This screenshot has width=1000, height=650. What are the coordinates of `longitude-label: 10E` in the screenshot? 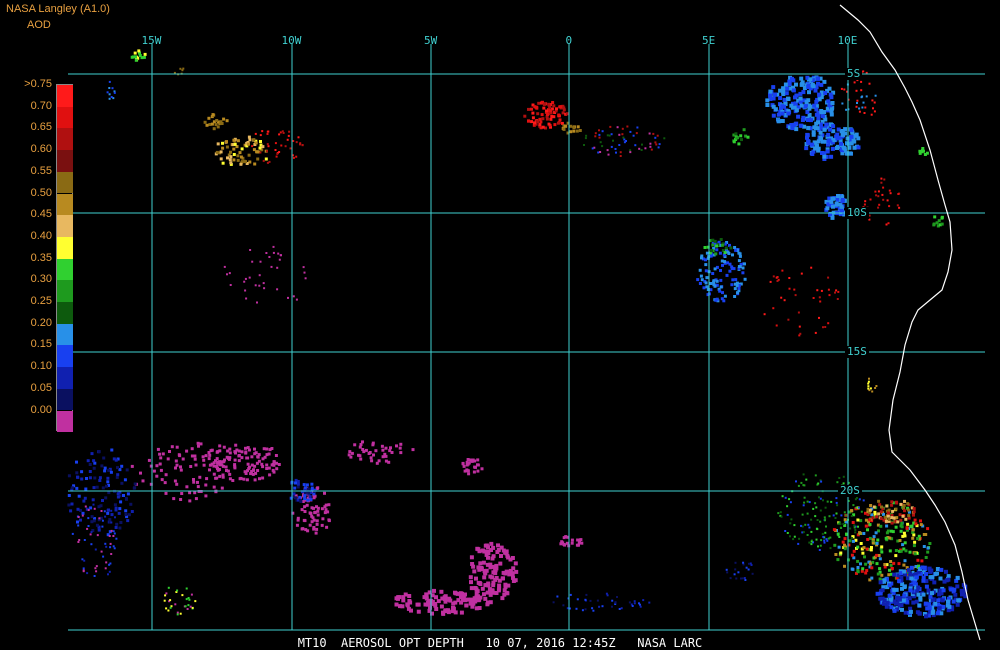 It's located at (847, 40).